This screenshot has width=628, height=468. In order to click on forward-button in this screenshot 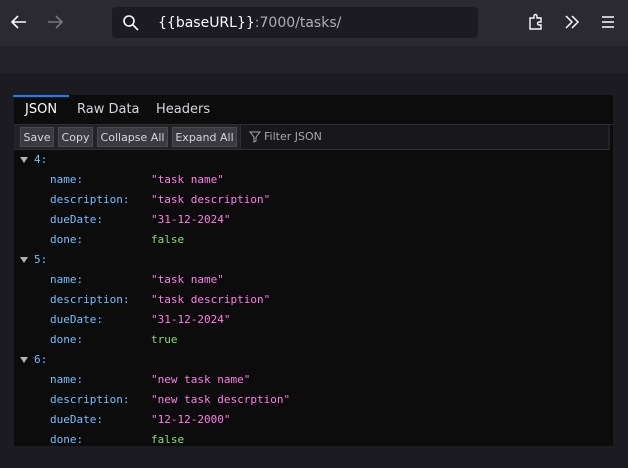, I will do `click(55, 22)`.